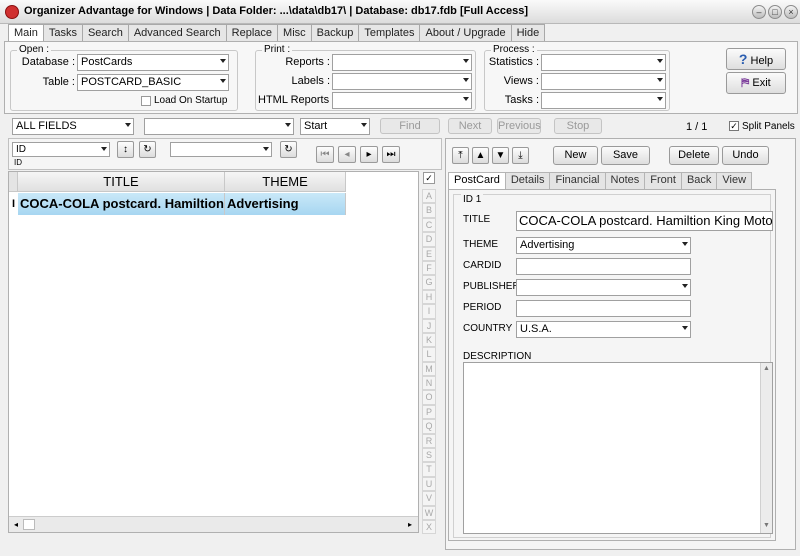 This screenshot has width=800, height=556. What do you see at coordinates (734, 180) in the screenshot?
I see `tab-view: View` at bounding box center [734, 180].